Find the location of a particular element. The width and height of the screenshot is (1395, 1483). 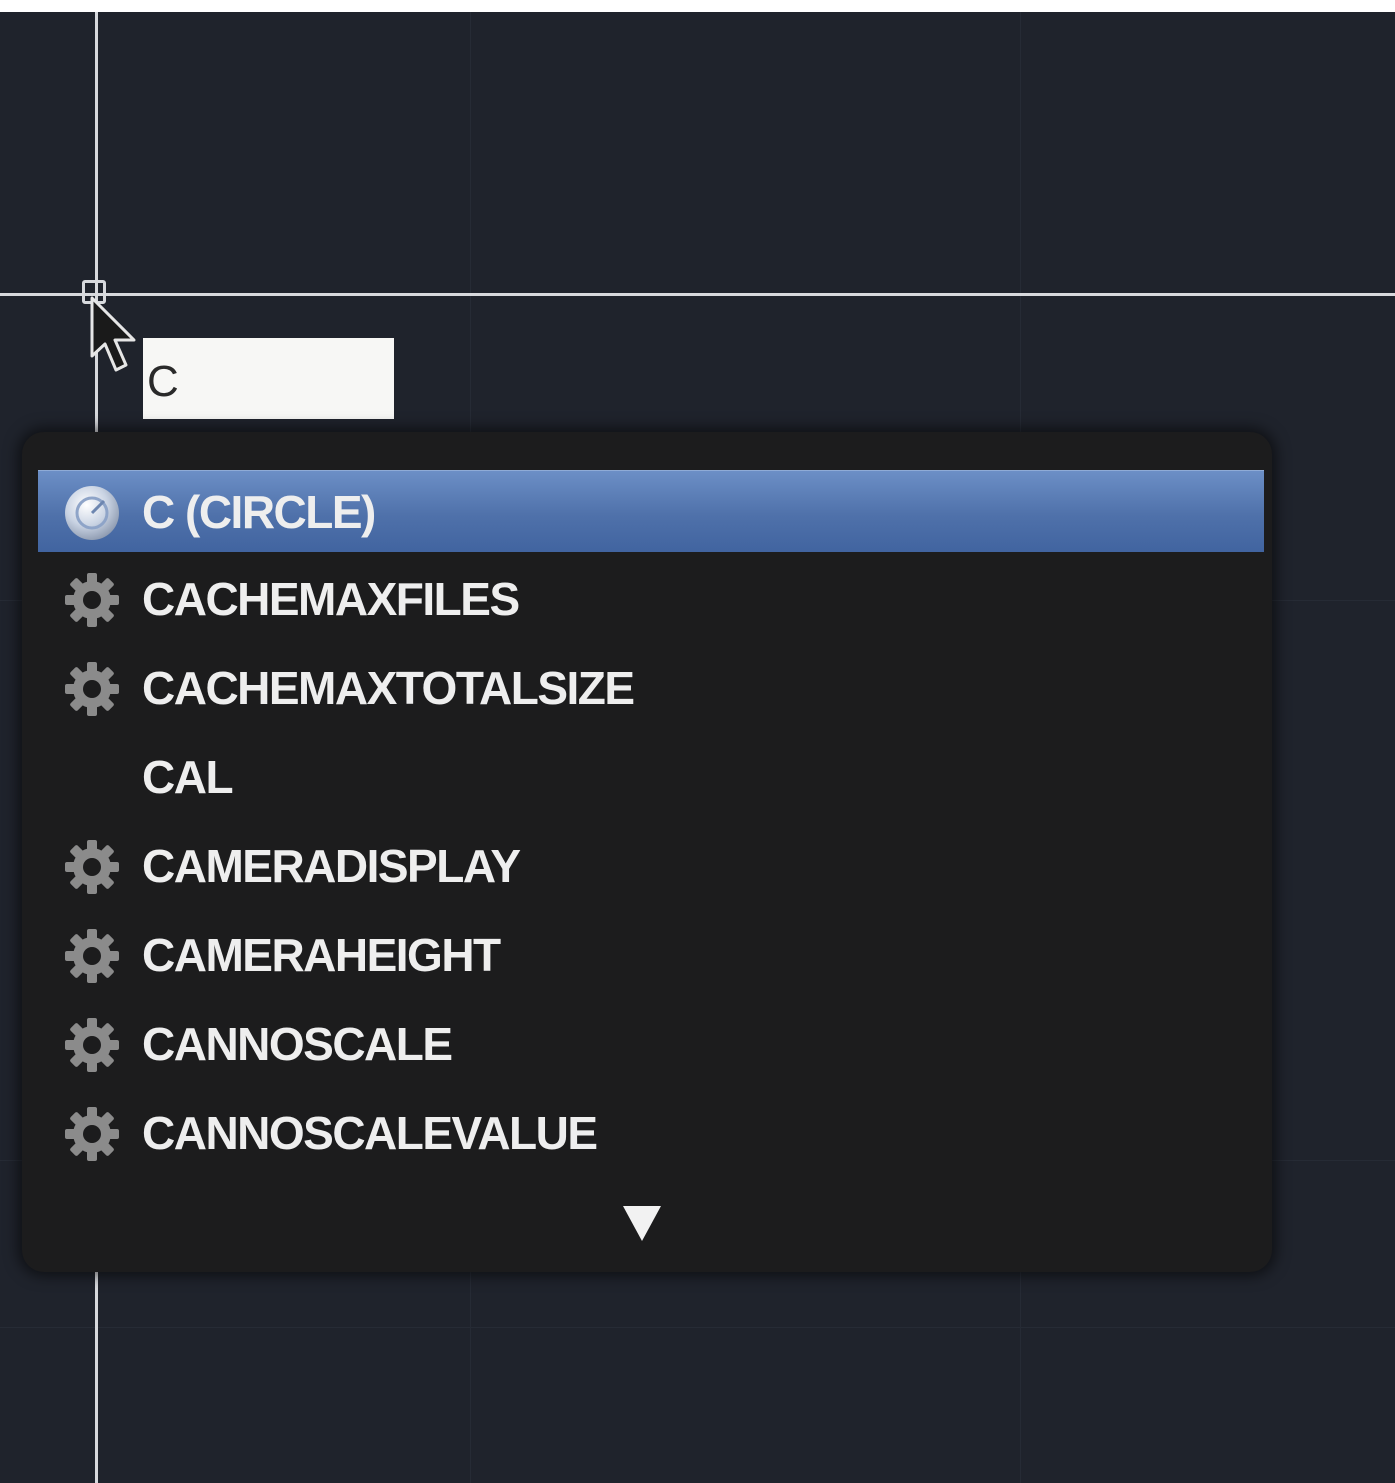

autocomplete-item-cameradisplay: CAMERADISPLAY is located at coordinates (651, 866).